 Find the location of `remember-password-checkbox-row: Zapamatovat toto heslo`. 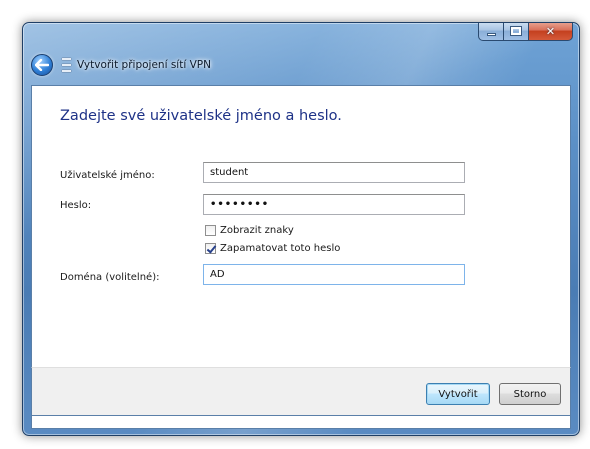

remember-password-checkbox-row: Zapamatovat toto heslo is located at coordinates (272, 248).